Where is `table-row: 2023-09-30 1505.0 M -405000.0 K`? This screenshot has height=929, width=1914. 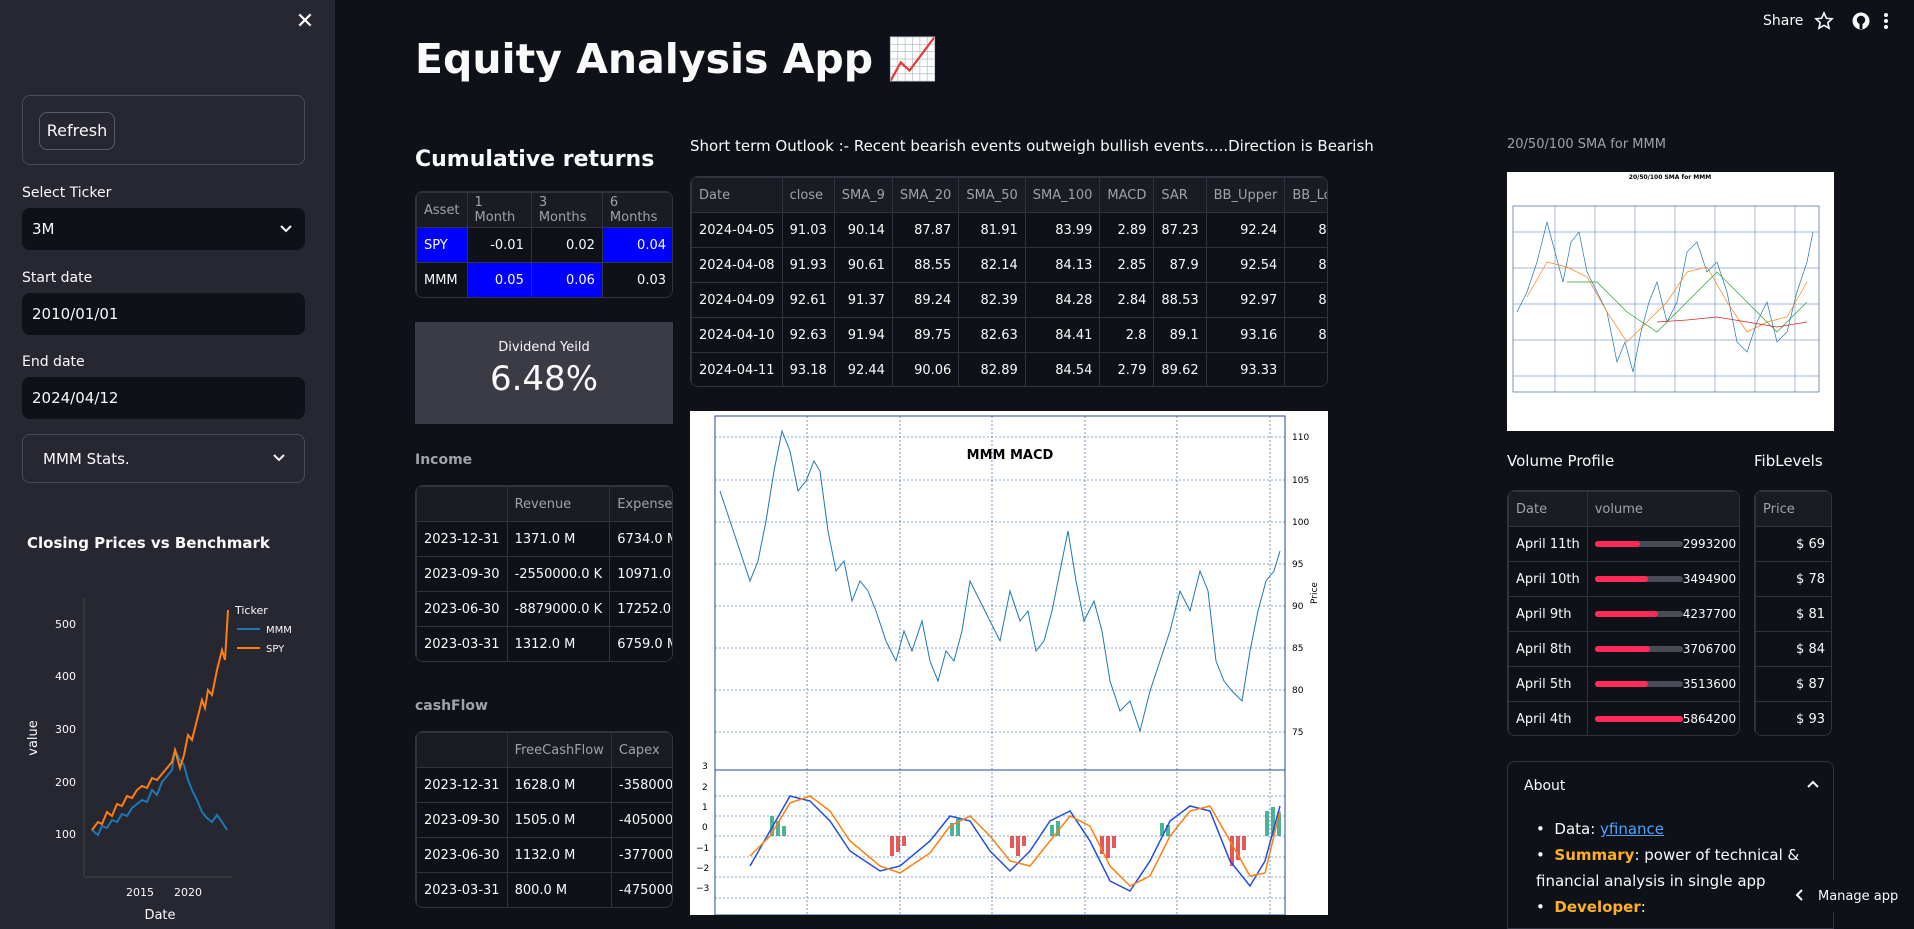
table-row: 2023-09-30 1505.0 M -405000.0 K is located at coordinates (544, 820).